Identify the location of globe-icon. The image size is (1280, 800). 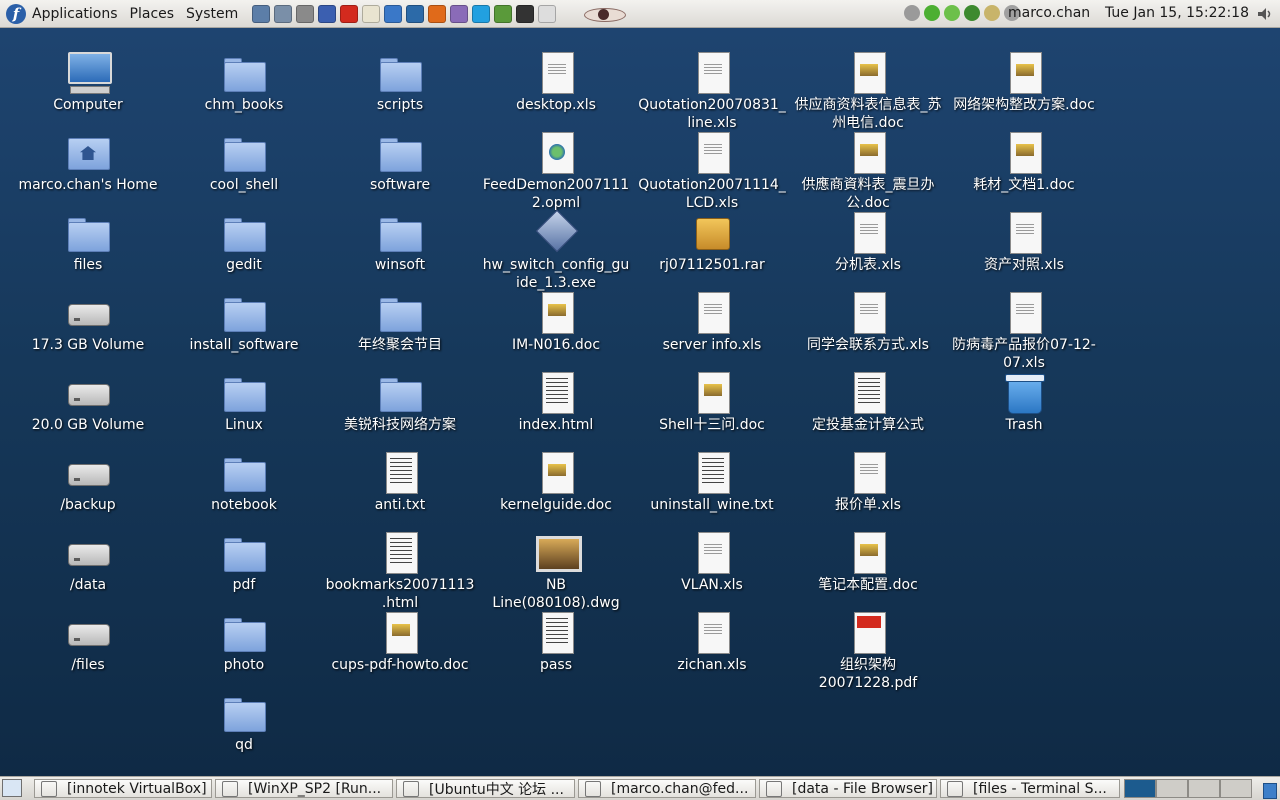
(327, 13).